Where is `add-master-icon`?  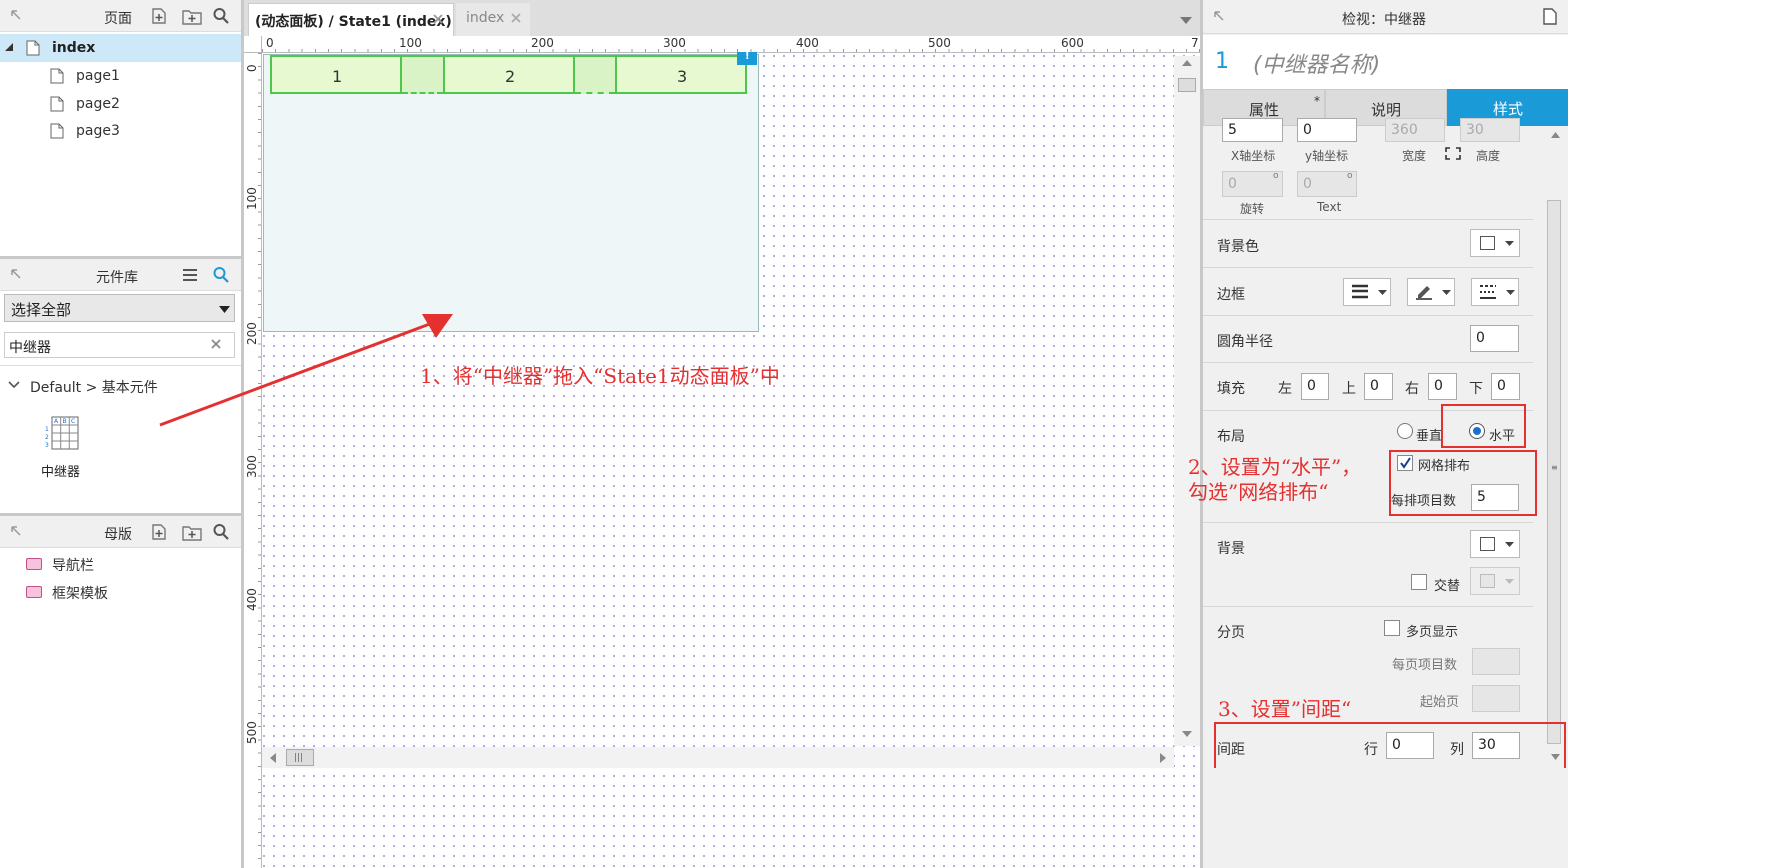 add-master-icon is located at coordinates (159, 532).